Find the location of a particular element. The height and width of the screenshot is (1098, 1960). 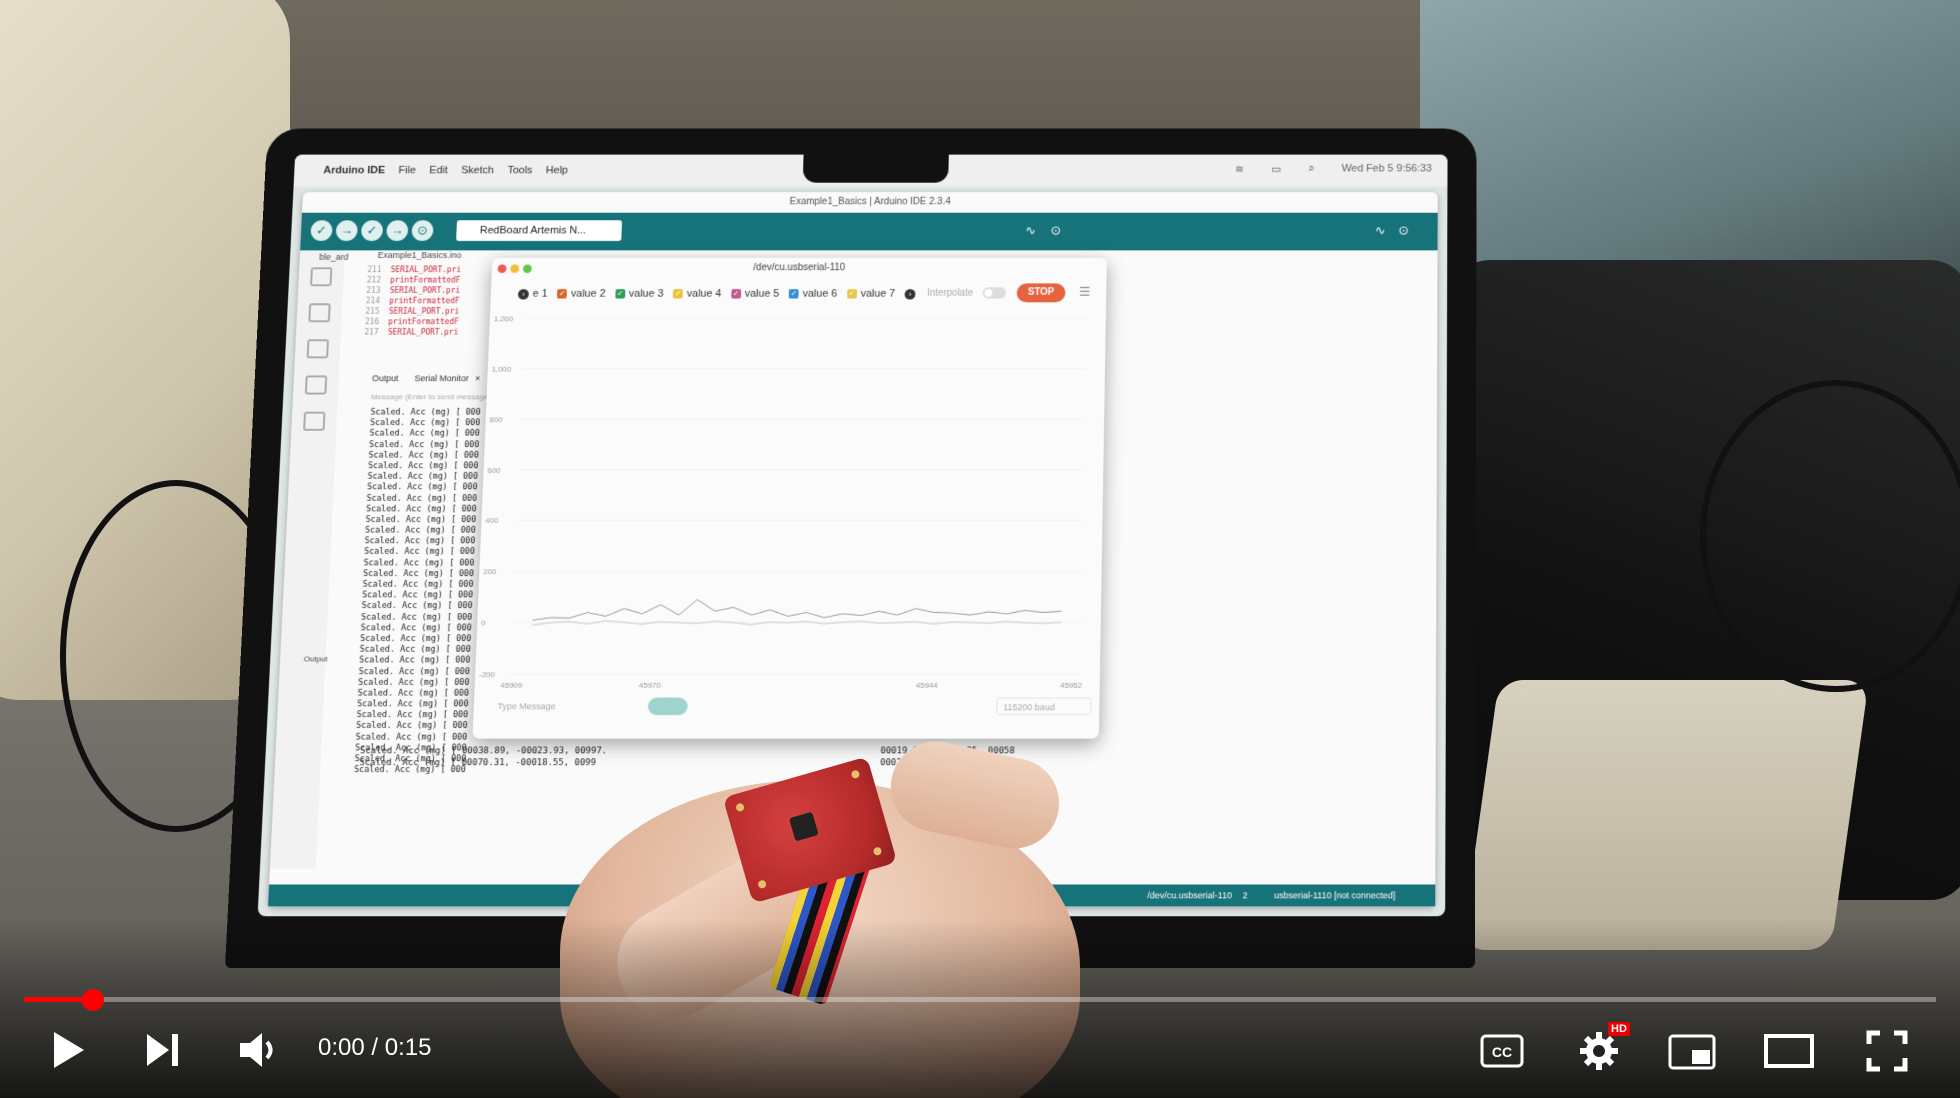

stop-button: STOP is located at coordinates (1041, 293).